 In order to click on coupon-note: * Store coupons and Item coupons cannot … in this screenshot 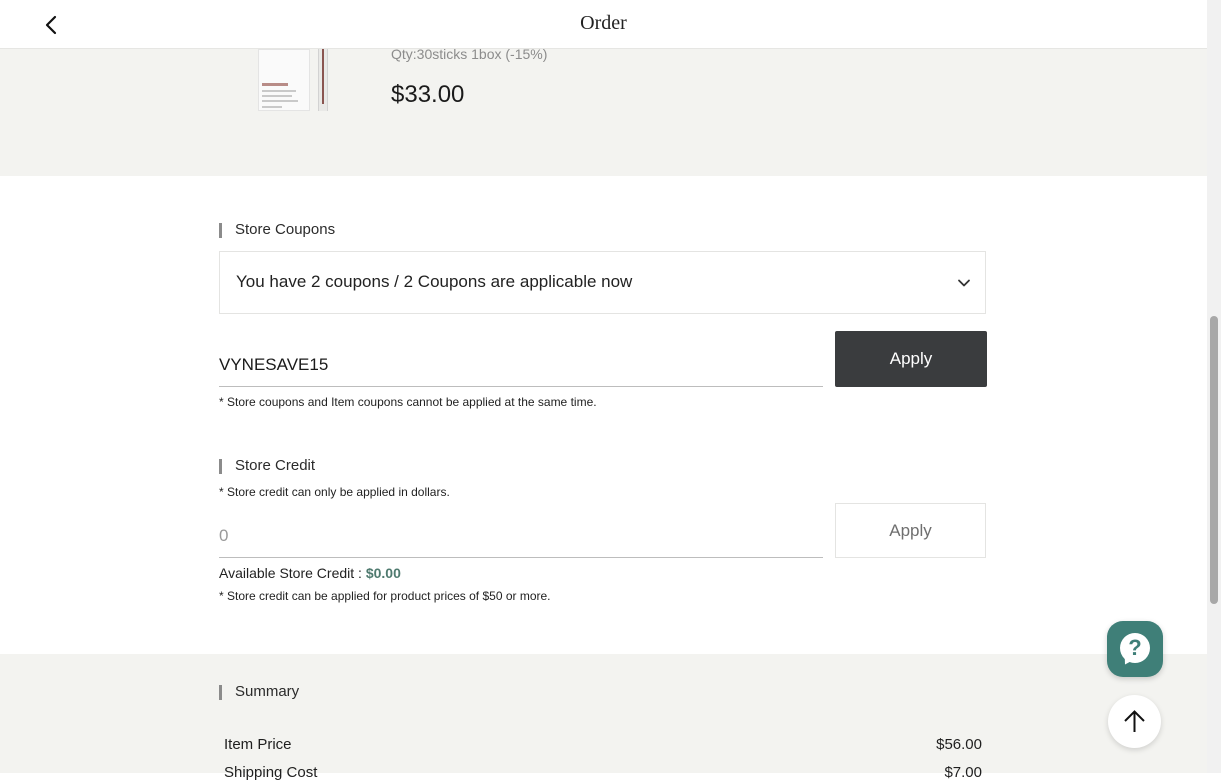, I will do `click(408, 402)`.